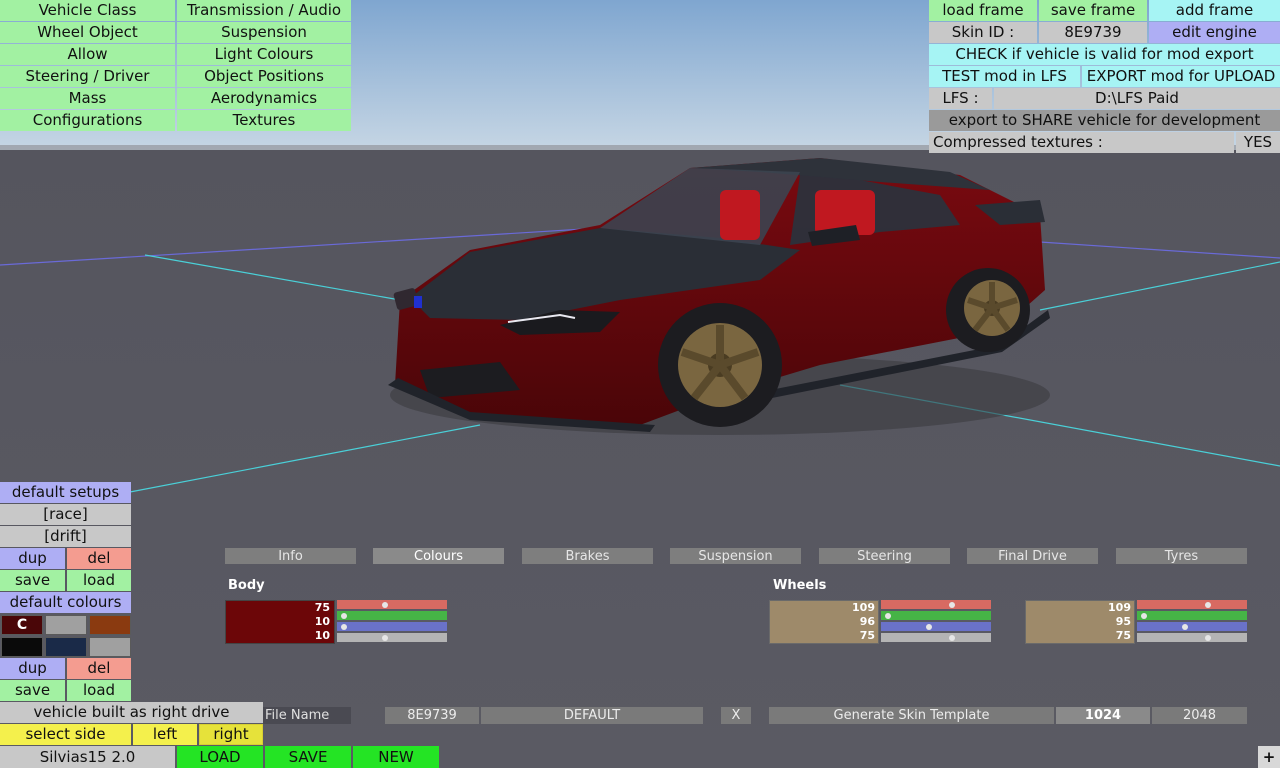 The width and height of the screenshot is (1280, 772). What do you see at coordinates (65, 492) in the screenshot?
I see `default-setups-button: default setups` at bounding box center [65, 492].